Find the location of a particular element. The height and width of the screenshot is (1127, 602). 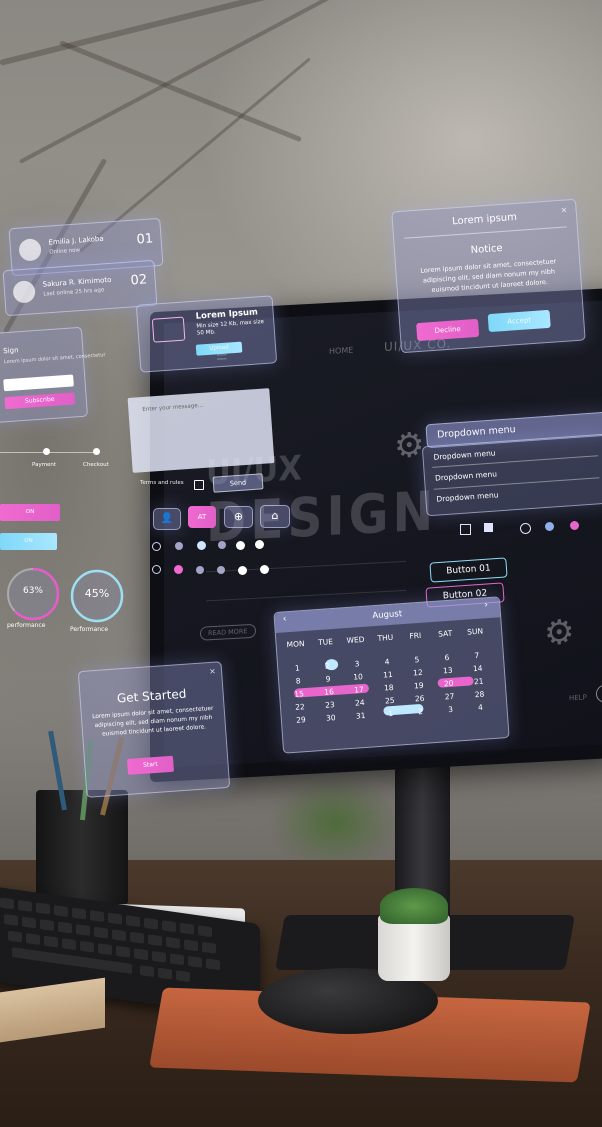

gauge-label: Performance is located at coordinates (89, 629).